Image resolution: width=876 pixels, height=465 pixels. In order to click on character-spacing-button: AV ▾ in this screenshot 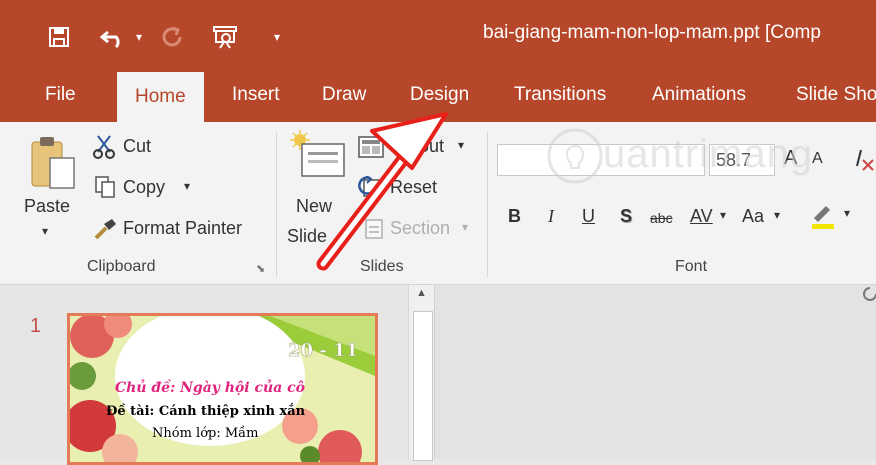, I will do `click(712, 219)`.